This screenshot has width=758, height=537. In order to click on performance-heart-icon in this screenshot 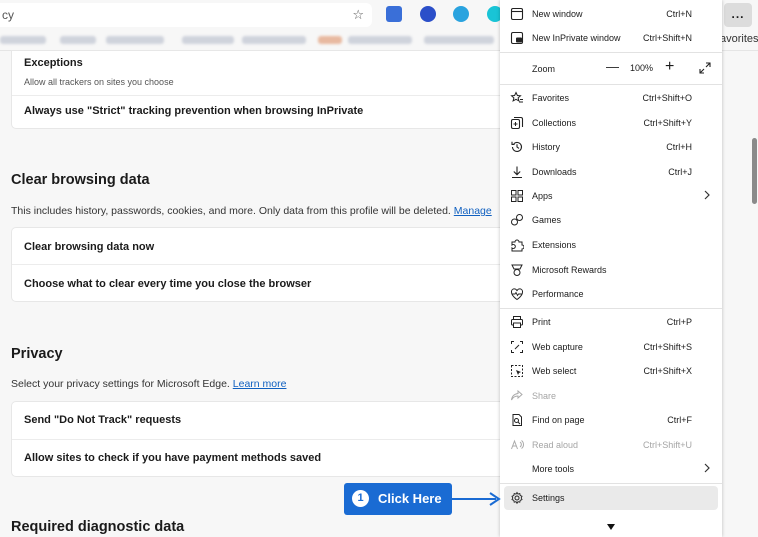, I will do `click(517, 294)`.